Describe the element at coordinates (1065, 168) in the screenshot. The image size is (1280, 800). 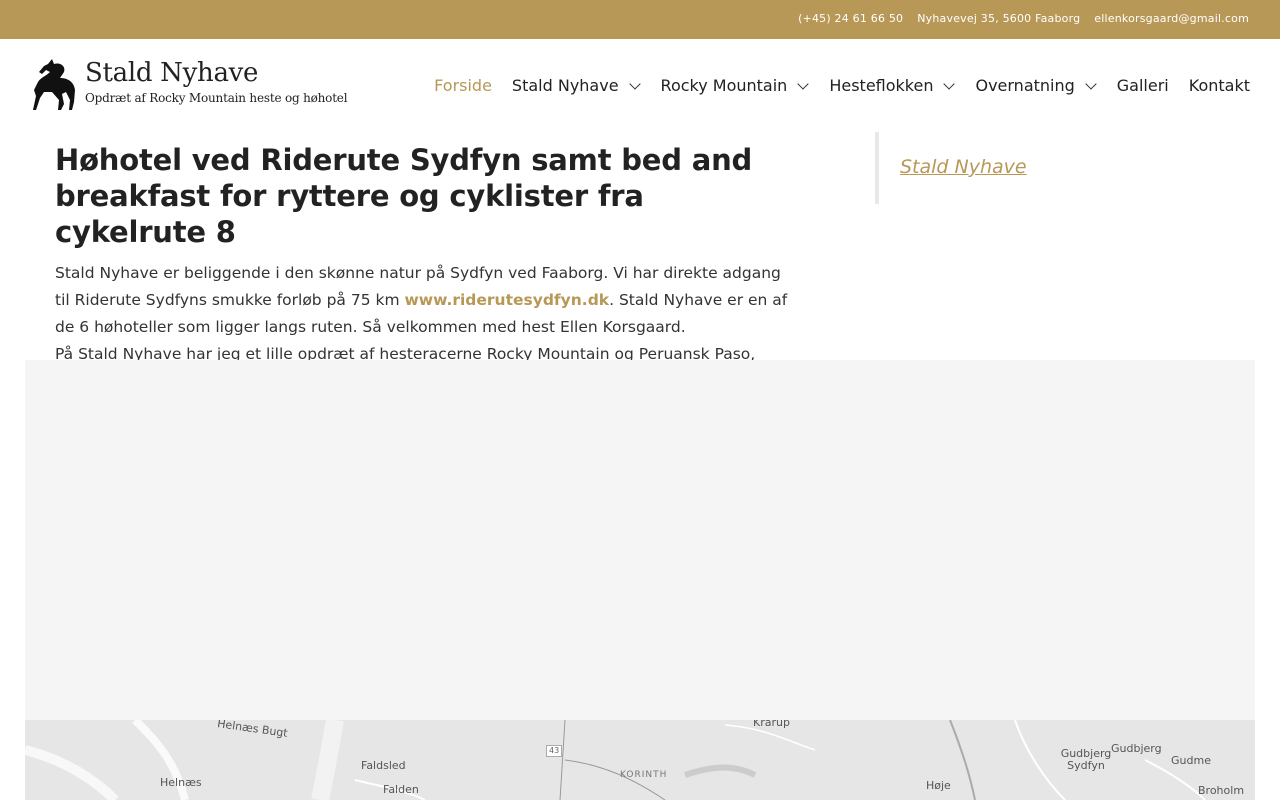
I see `sidebar: Stald Nyhave` at that location.